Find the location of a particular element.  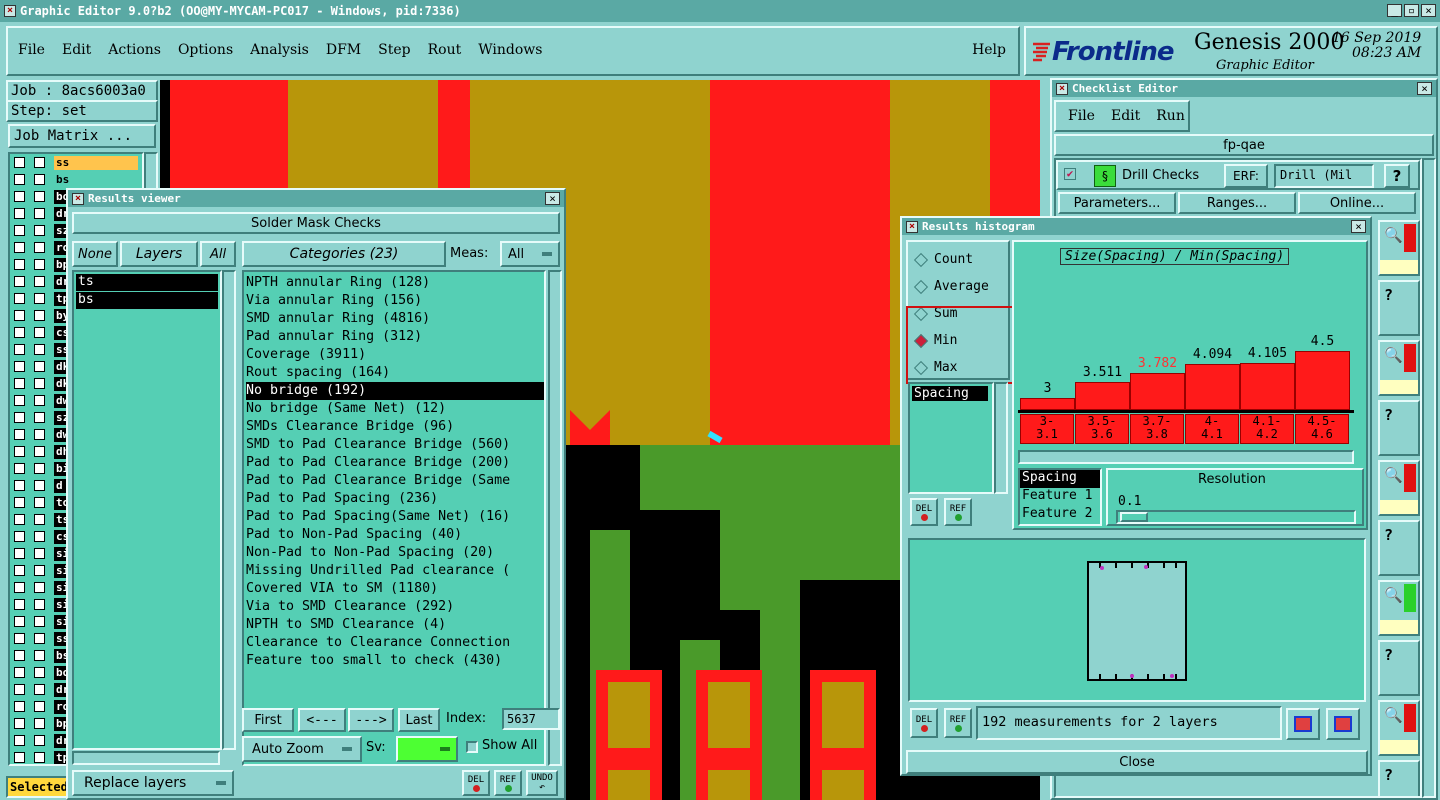

measure-item: Feature 1 is located at coordinates (1060, 497).